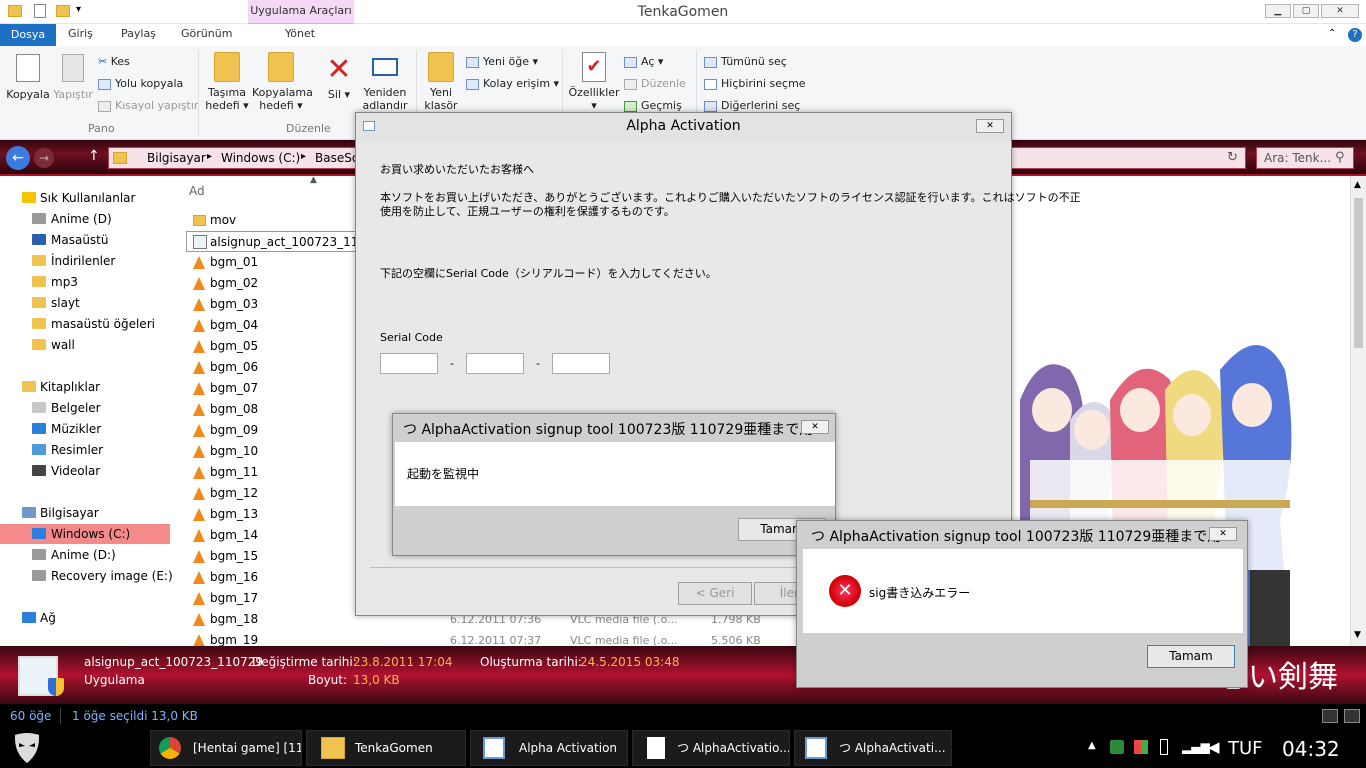  I want to click on tray-overflow-icon: ▲, so click(1092, 745).